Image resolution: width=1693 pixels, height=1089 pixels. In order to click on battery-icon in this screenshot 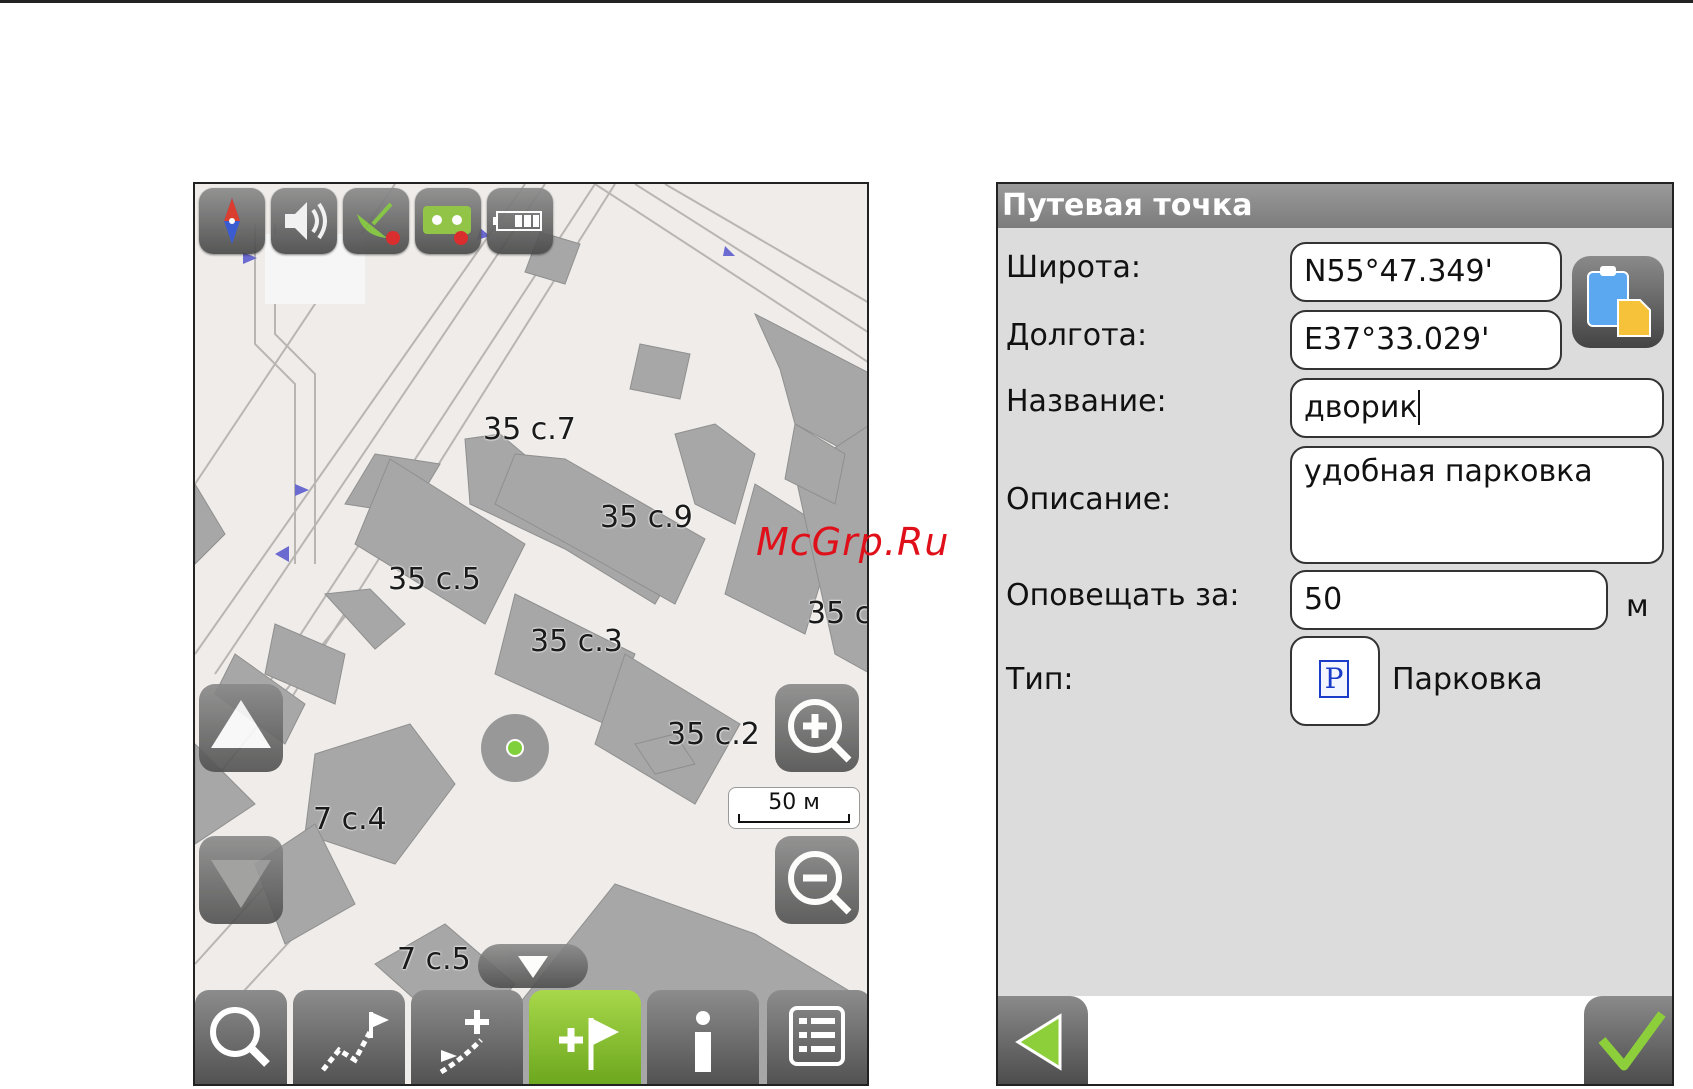, I will do `click(520, 221)`.